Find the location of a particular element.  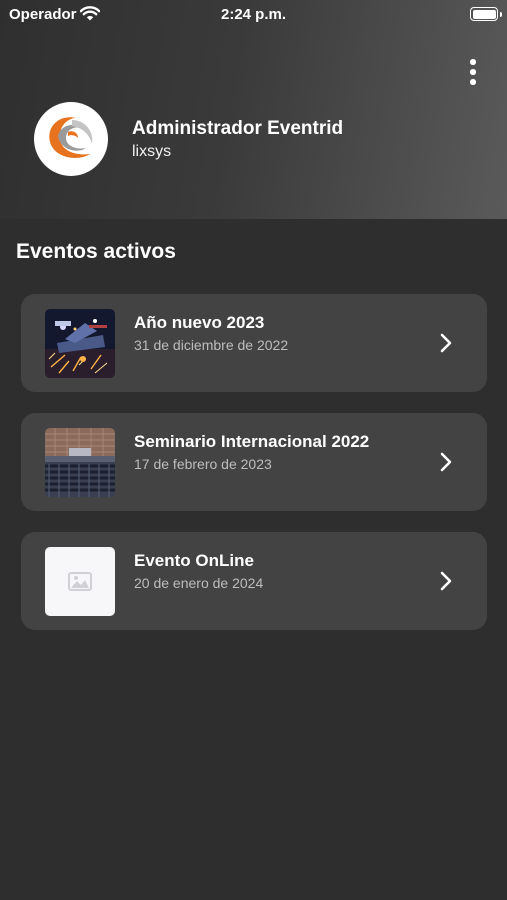

event-date: 31 de diciembre de 2022 is located at coordinates (211, 345).